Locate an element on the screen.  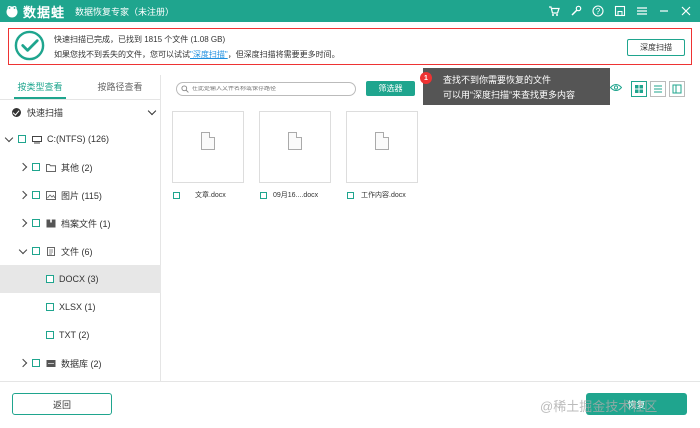
tree-item-label: 档案文件 (1) is located at coordinates (86, 223).